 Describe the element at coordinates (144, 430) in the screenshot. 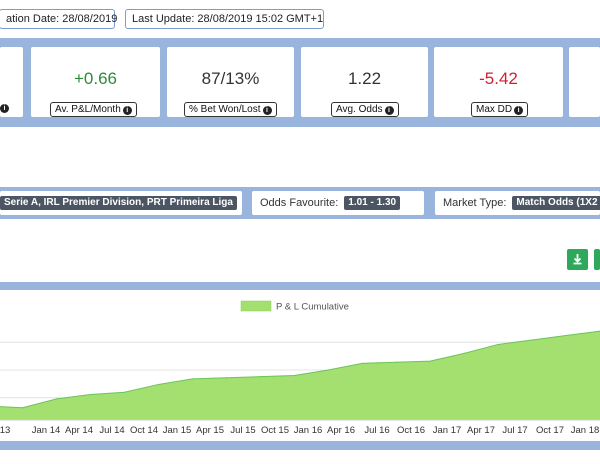

I see `x-tick-label: Oct 14` at that location.